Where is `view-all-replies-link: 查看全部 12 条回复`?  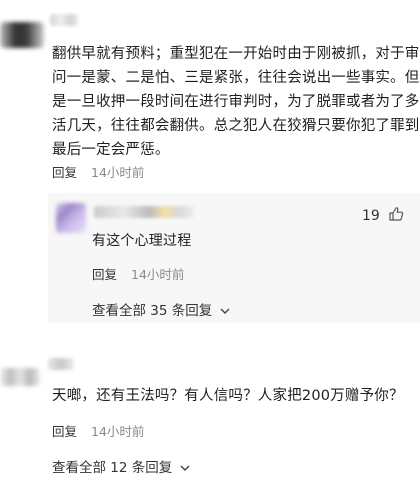 view-all-replies-link: 查看全部 12 条回复 is located at coordinates (121, 466).